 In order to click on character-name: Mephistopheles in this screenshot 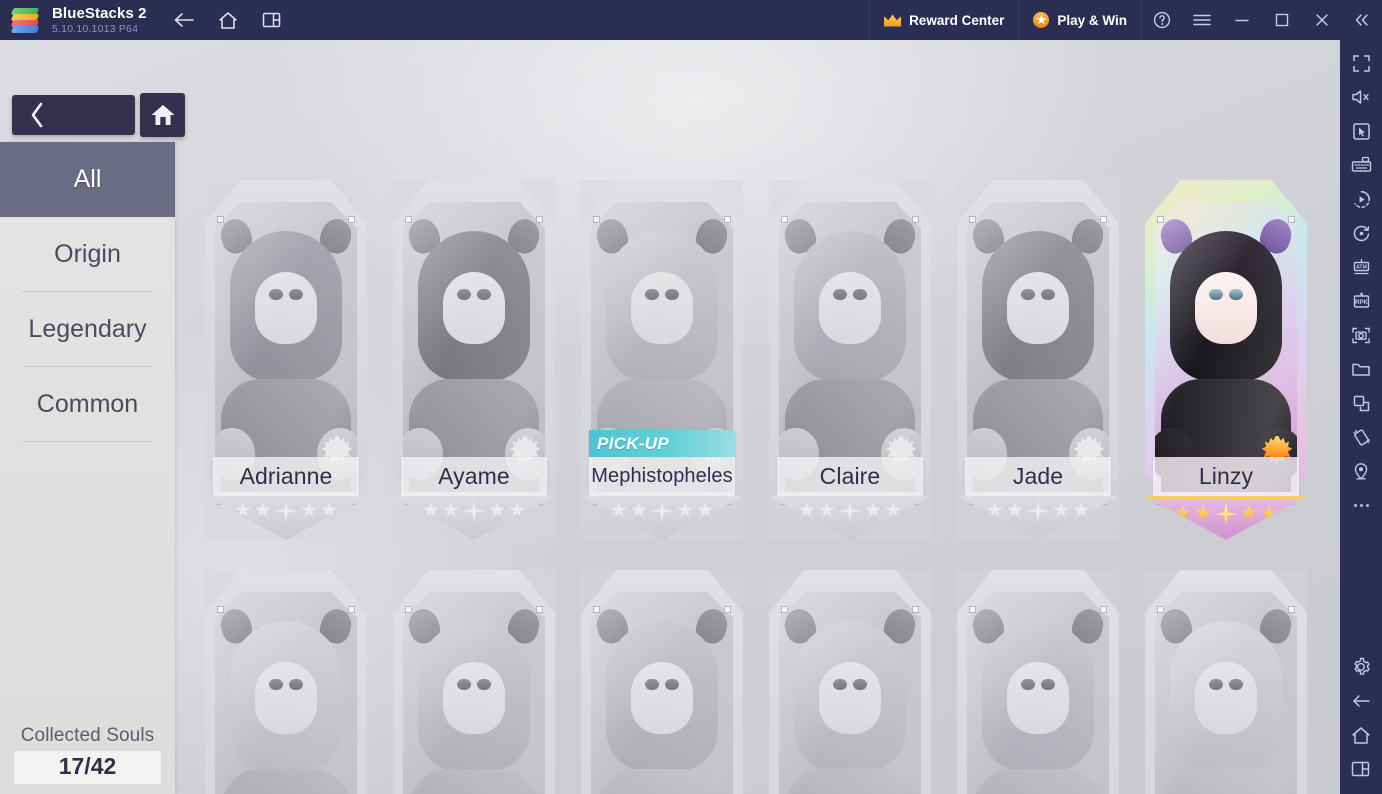, I will do `click(662, 476)`.